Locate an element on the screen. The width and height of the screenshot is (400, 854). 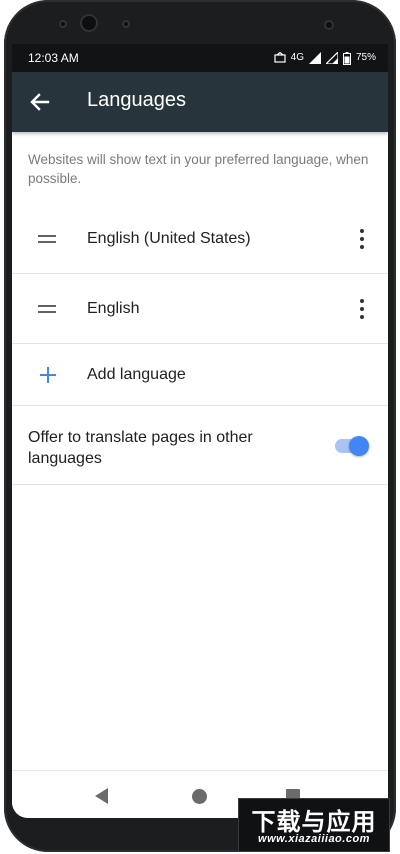
language-label: English (United States) is located at coordinates (169, 238).